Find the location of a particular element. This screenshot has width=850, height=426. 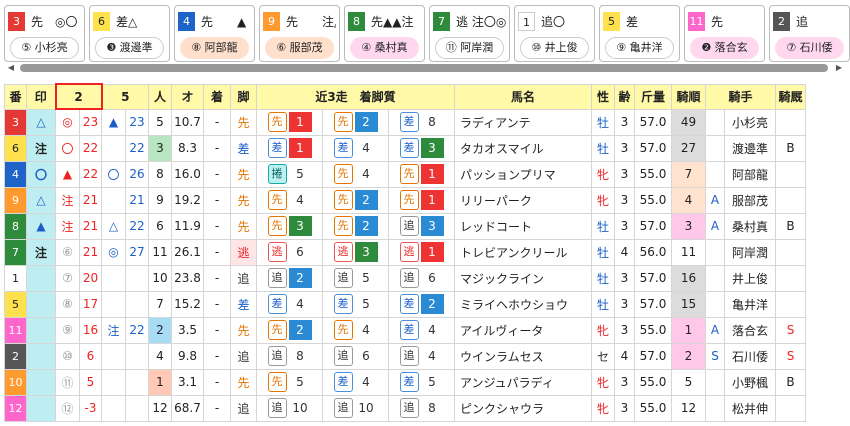

horse-name: ラディアンテ is located at coordinates (523, 122).